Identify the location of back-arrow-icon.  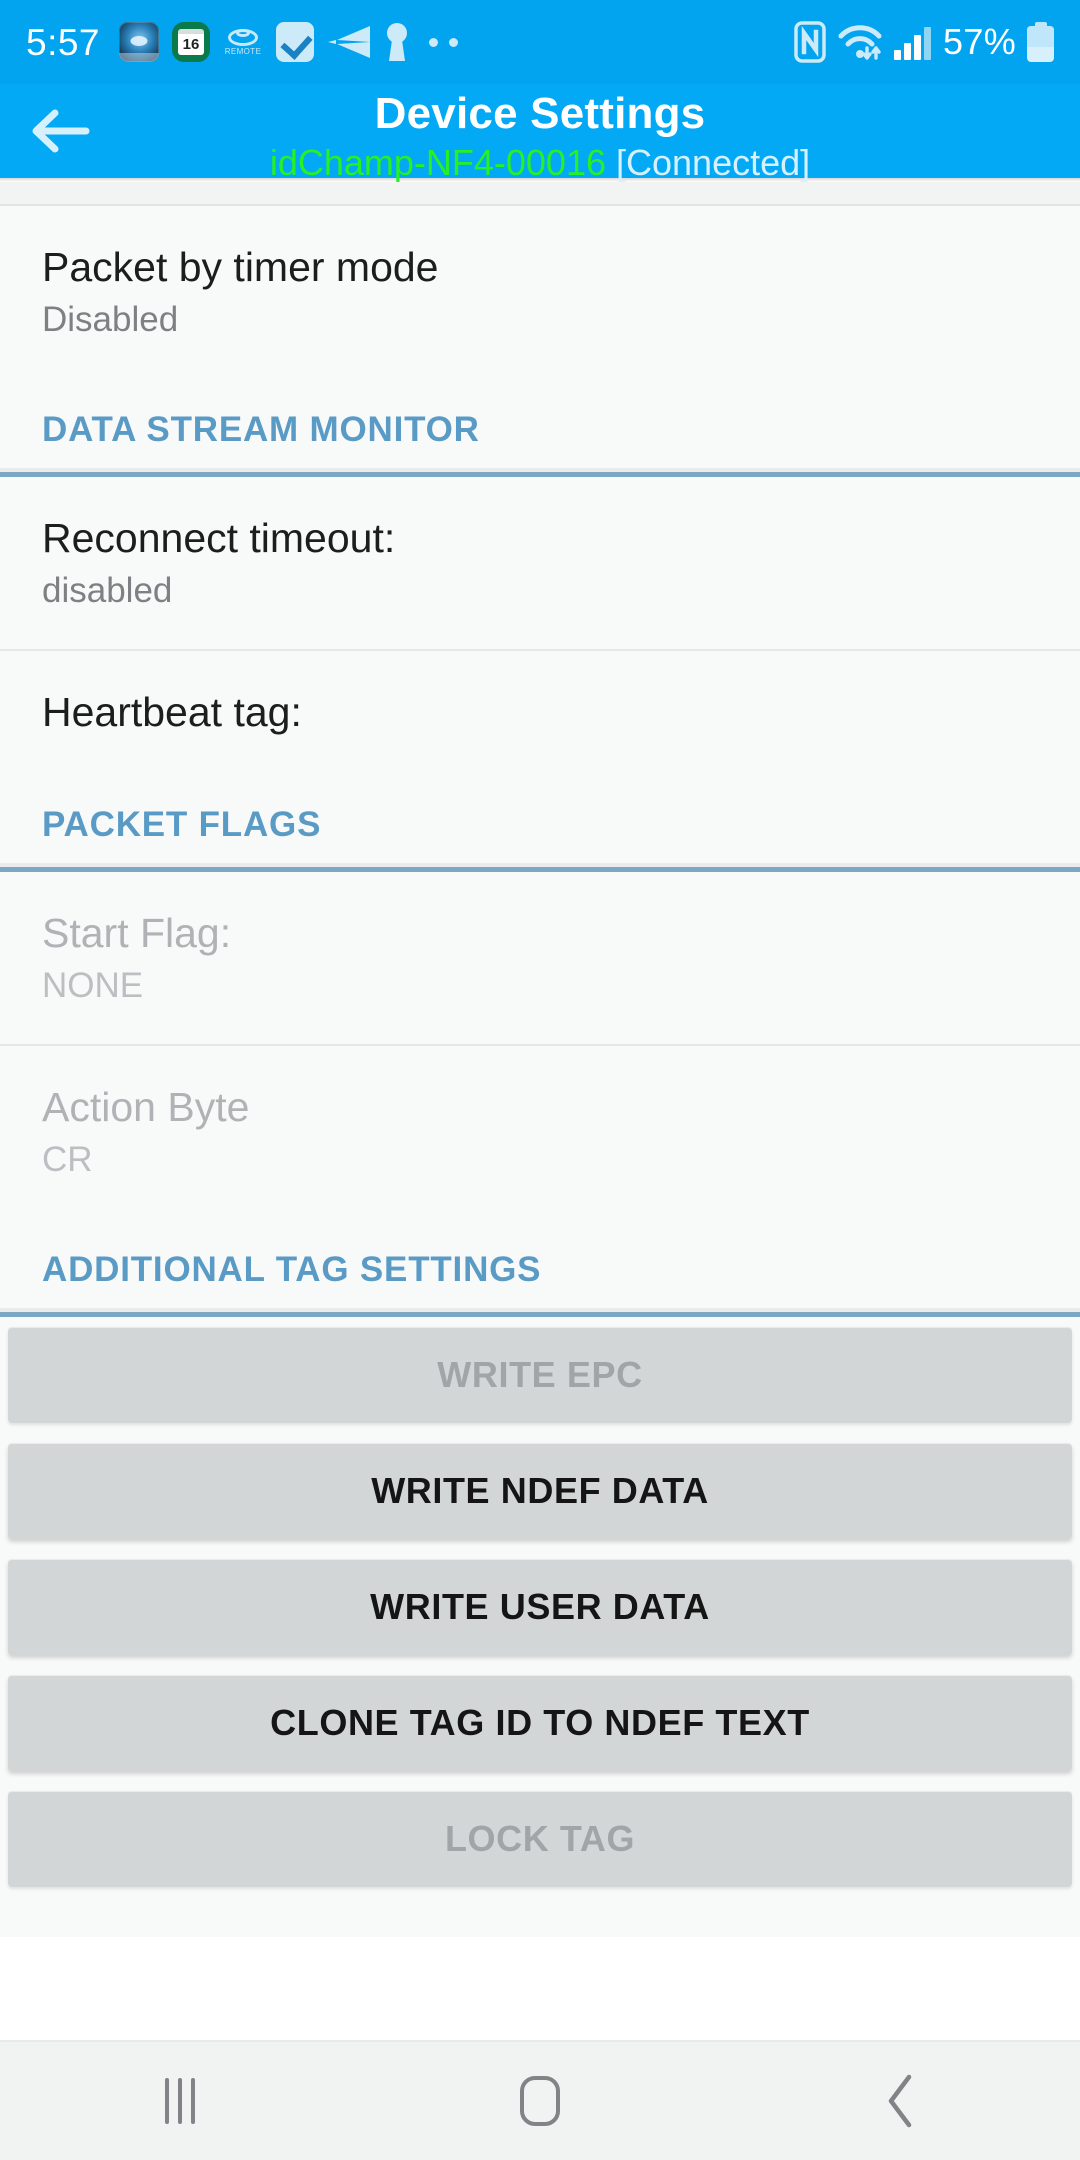
(59, 131).